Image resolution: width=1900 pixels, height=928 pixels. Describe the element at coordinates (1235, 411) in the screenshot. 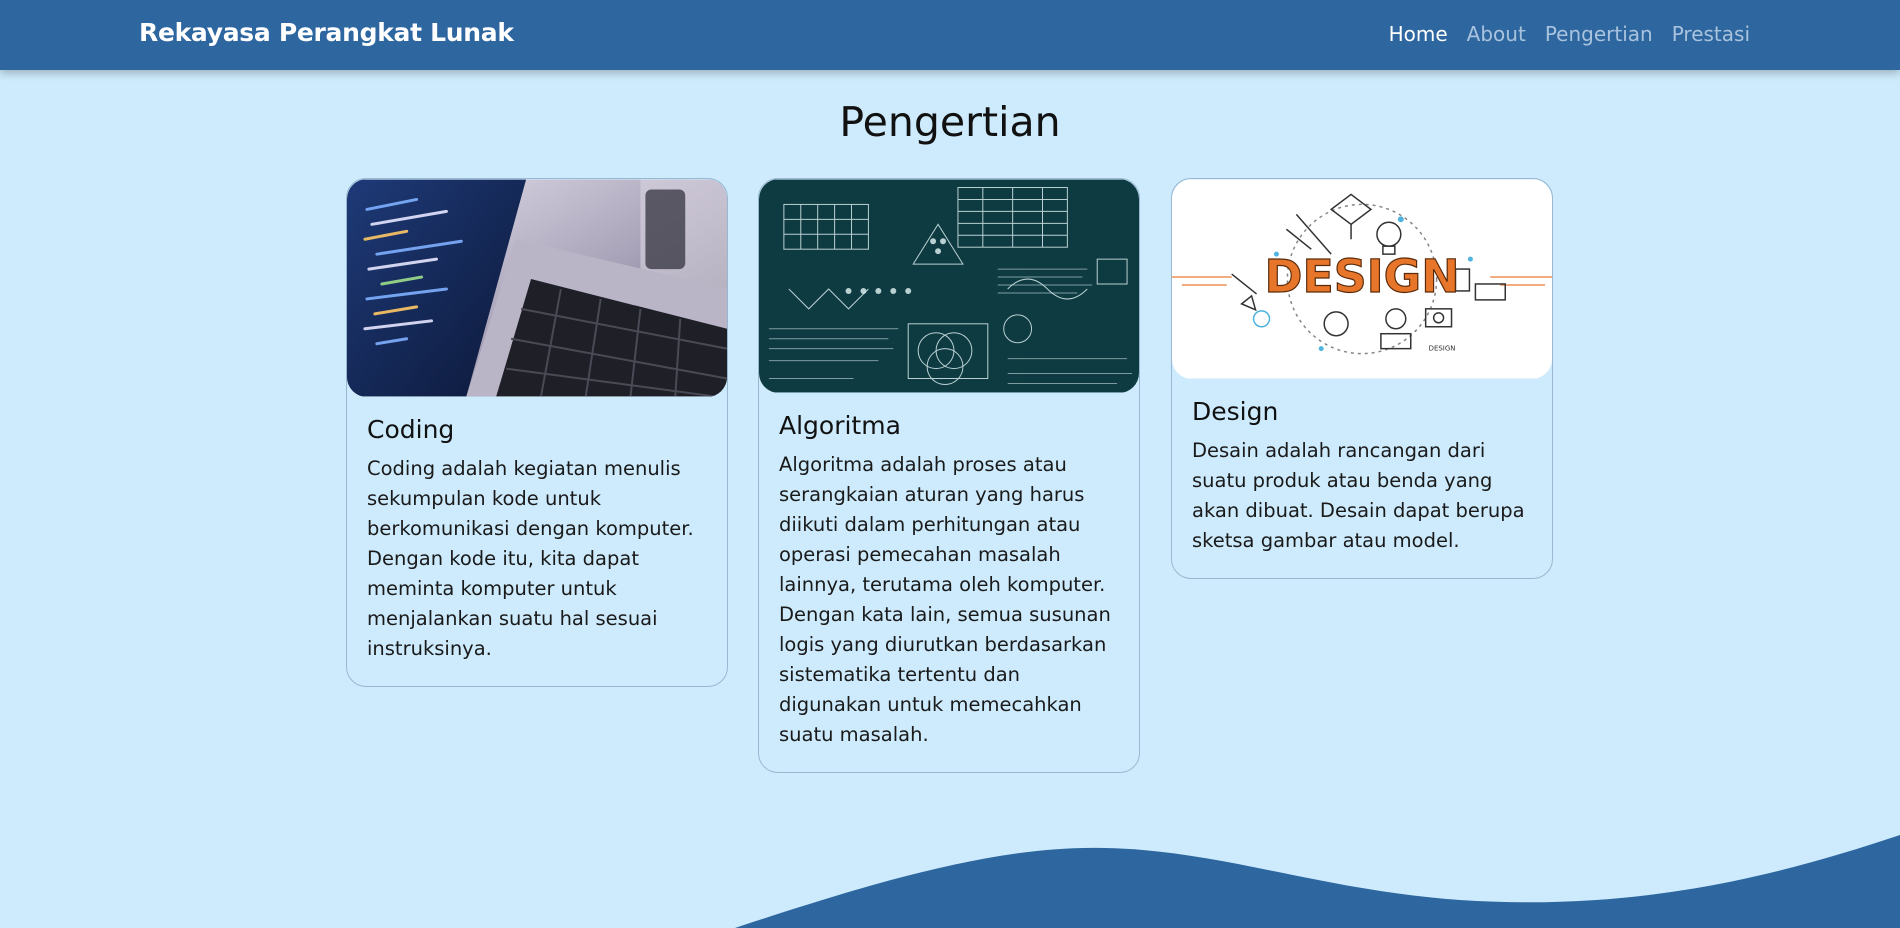

I see `card-title: Design` at that location.